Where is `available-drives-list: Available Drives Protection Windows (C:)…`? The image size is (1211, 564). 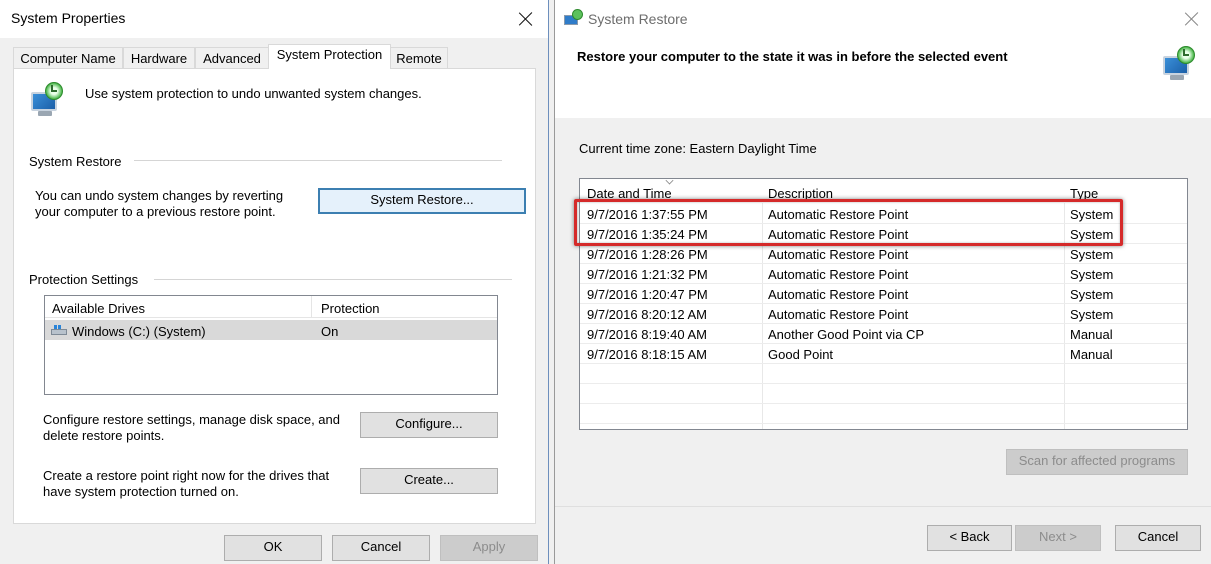 available-drives-list: Available Drives Protection Windows (C:)… is located at coordinates (271, 345).